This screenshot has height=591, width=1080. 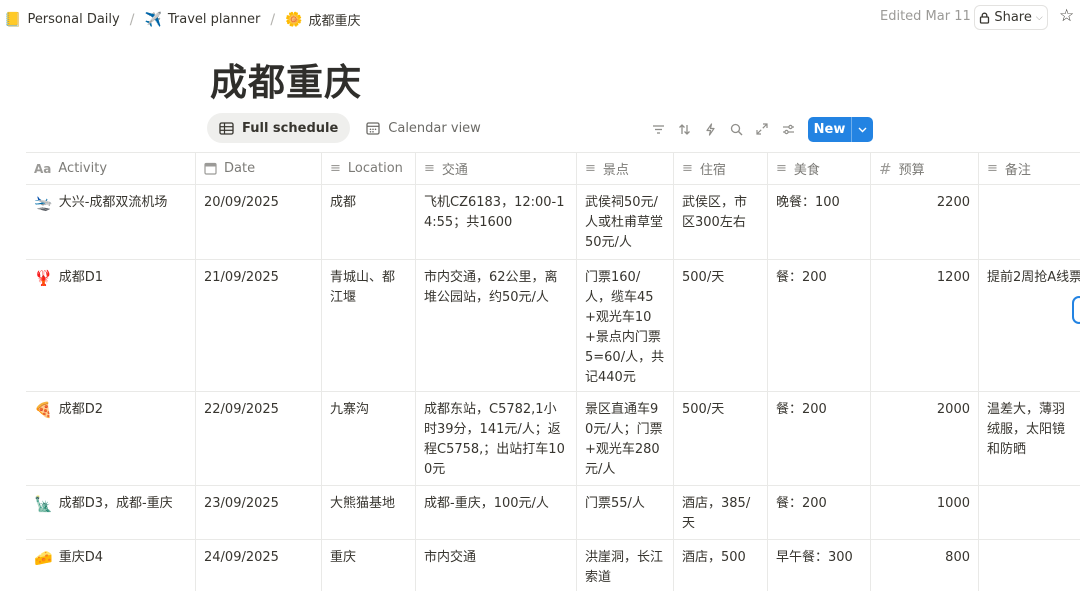 I want to click on share-button: Share ⌵, so click(x=1011, y=17).